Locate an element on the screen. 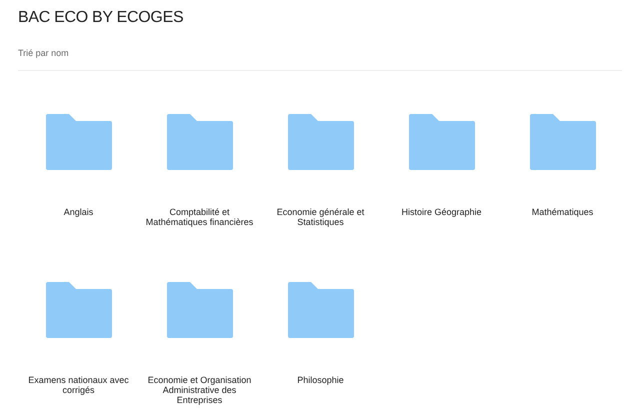  folder-name: Histoire Géographie is located at coordinates (442, 212).